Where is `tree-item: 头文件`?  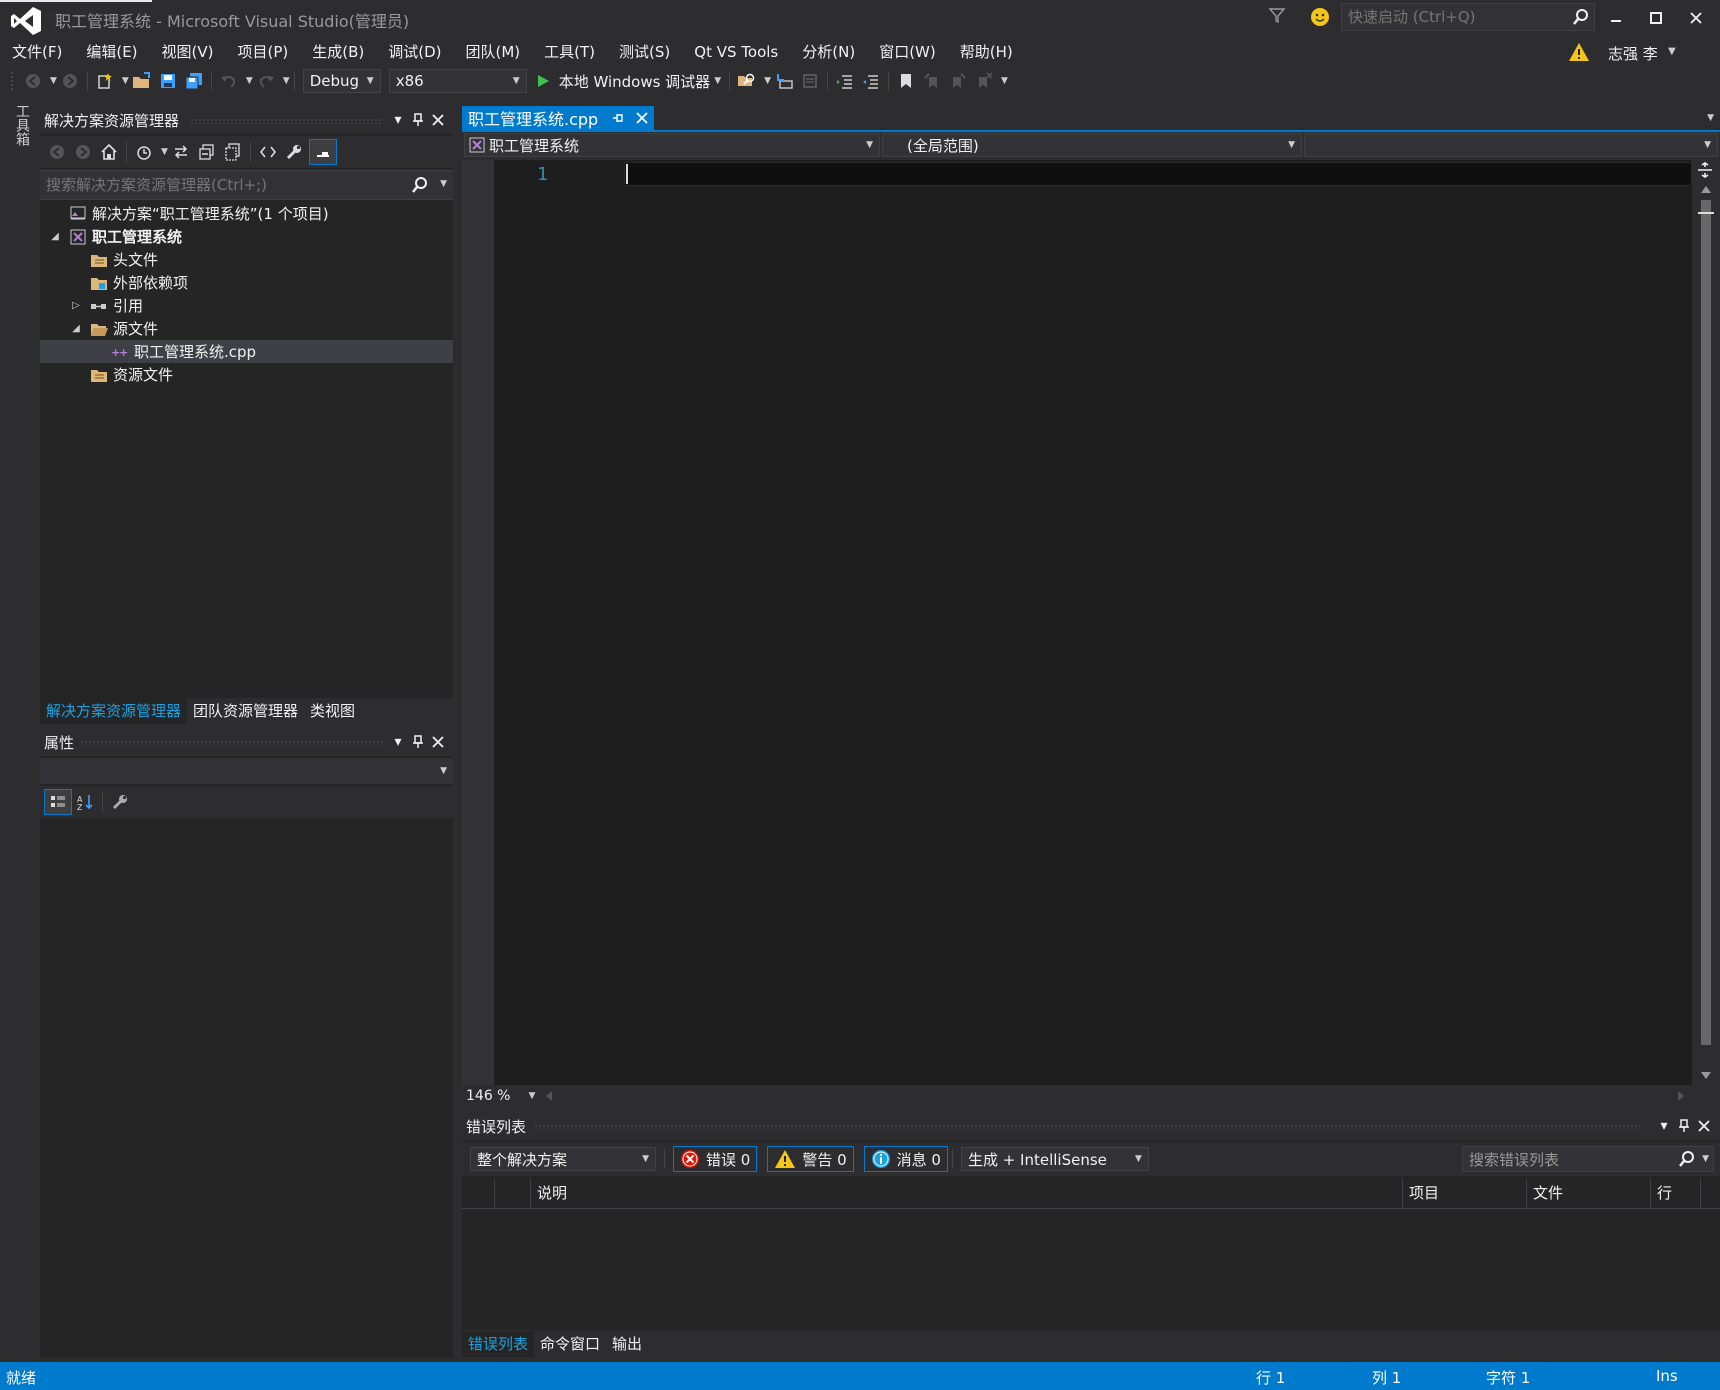
tree-item: 头文件 is located at coordinates (246, 259).